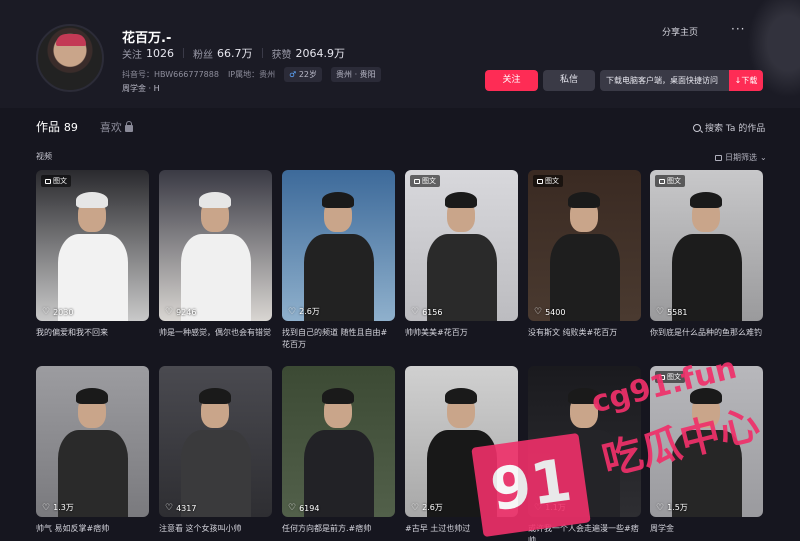 This screenshot has height=541, width=800. I want to click on video-card: ♡ 1.3万帅气 易如反掌#痞帅, so click(92, 450).